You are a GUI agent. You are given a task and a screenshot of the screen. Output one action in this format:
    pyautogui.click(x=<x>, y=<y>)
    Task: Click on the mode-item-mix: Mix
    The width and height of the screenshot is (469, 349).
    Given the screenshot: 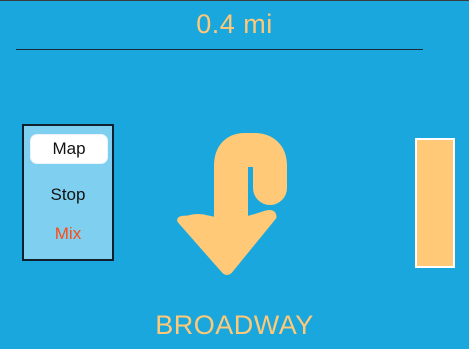 What is the action you would take?
    pyautogui.click(x=68, y=234)
    